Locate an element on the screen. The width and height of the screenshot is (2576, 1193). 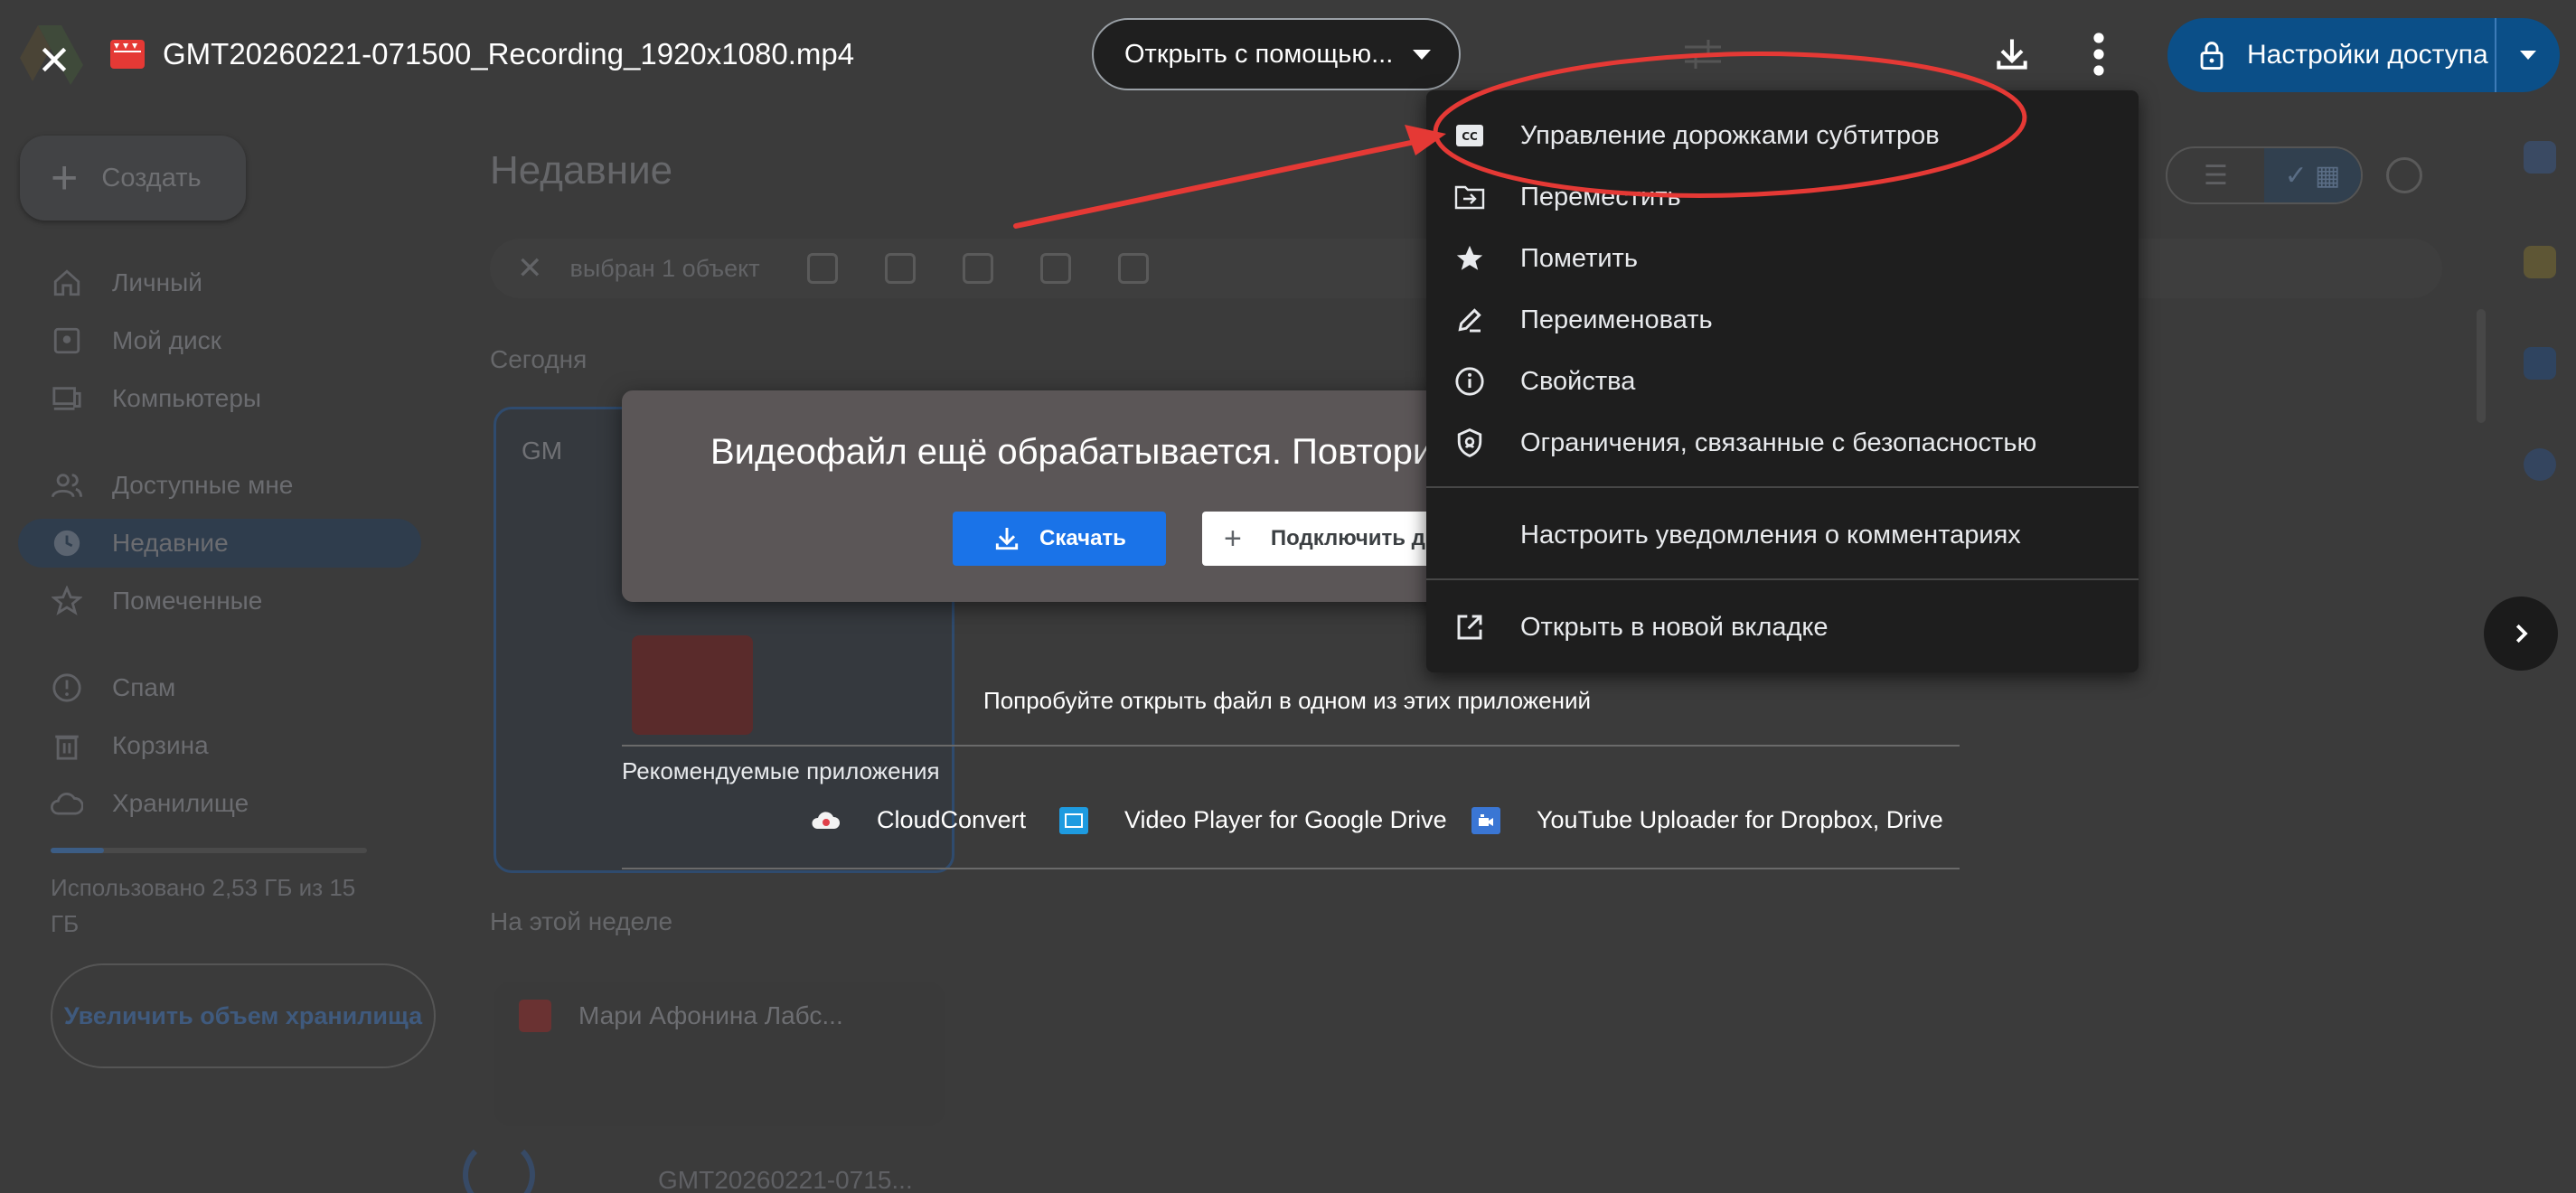
keep-app-icon is located at coordinates (2540, 262).